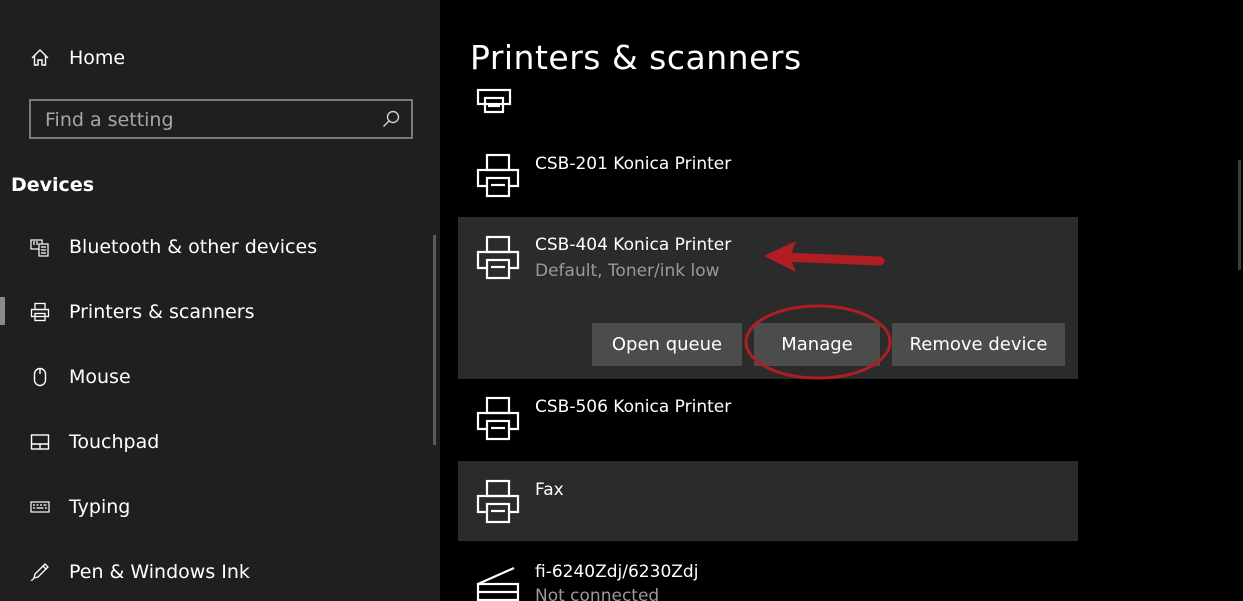 The height and width of the screenshot is (601, 1243). I want to click on sidebar-item-label: Printers & scanners, so click(162, 312).